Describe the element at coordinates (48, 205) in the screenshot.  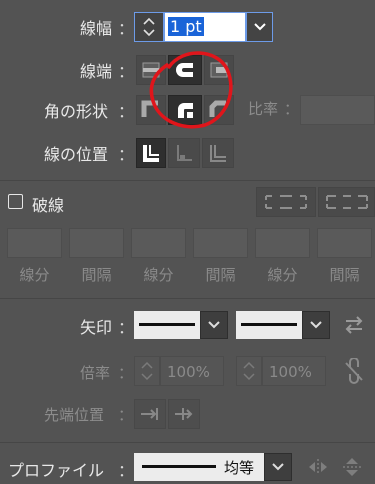
I see `dashed-line-label: 破線` at that location.